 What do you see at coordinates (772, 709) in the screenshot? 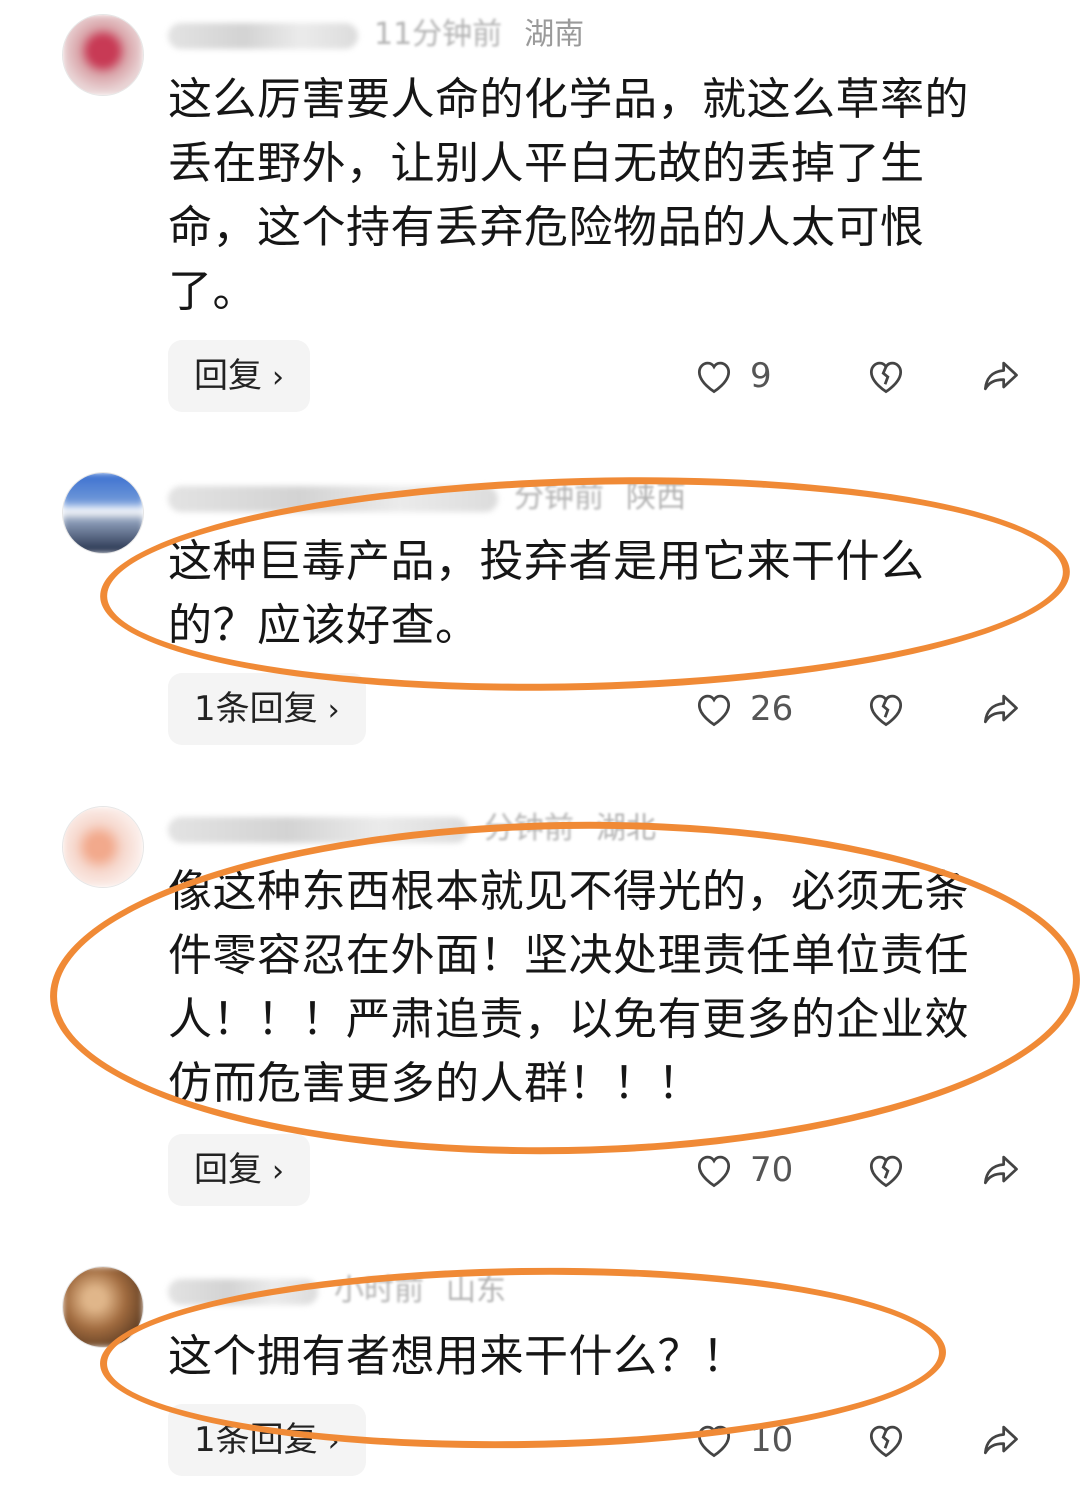
I see `like-count: 26` at bounding box center [772, 709].